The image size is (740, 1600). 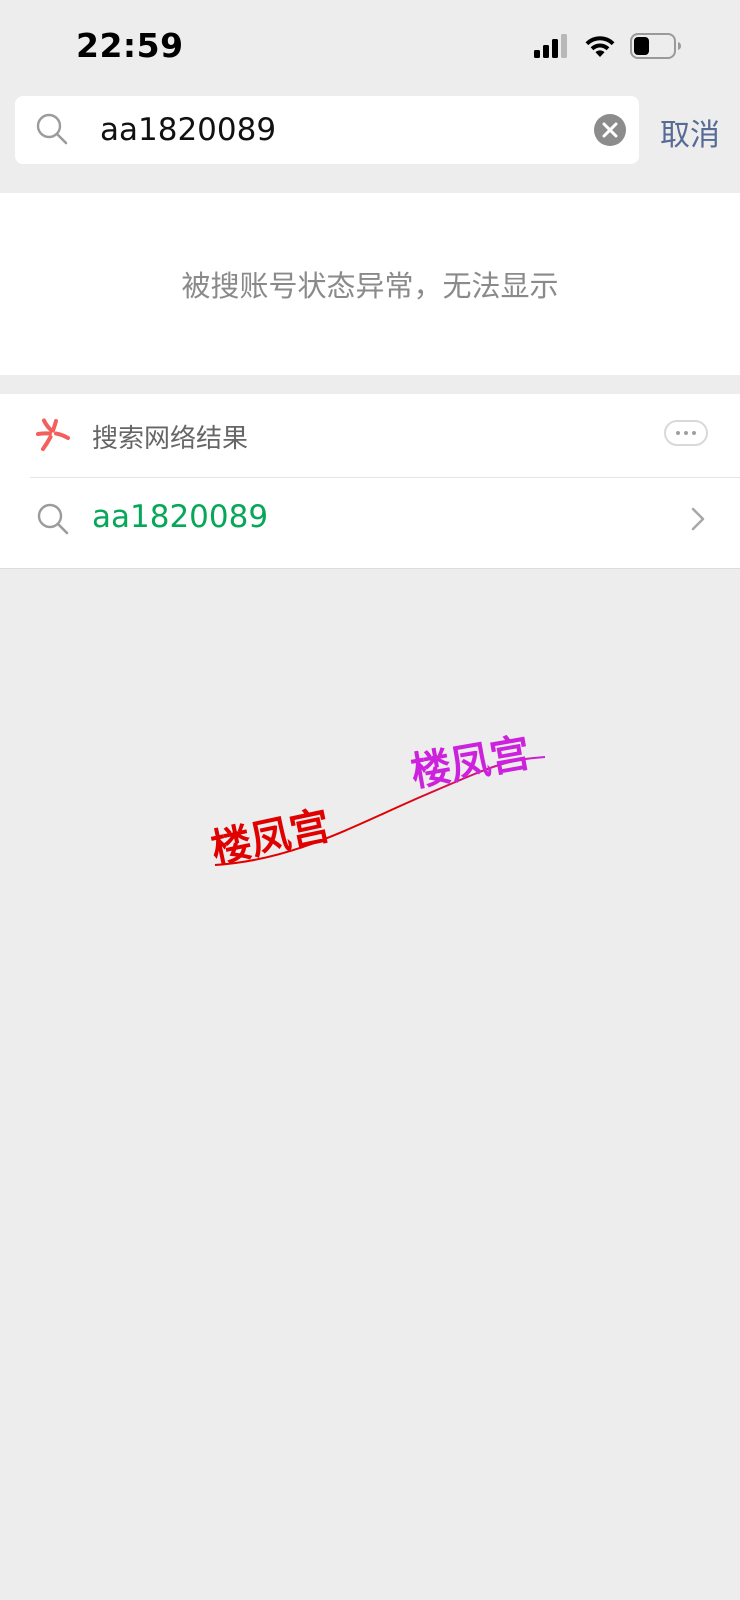 I want to click on search-input, so click(x=342, y=130).